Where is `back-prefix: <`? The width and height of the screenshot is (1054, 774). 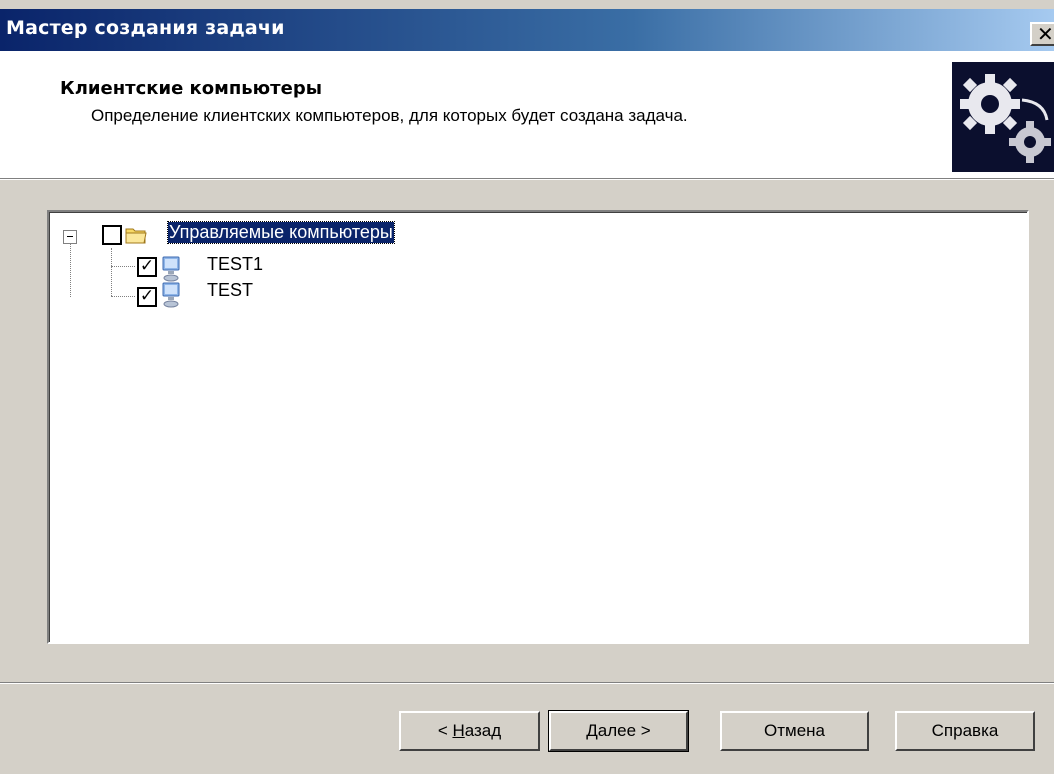 back-prefix: < is located at coordinates (445, 730).